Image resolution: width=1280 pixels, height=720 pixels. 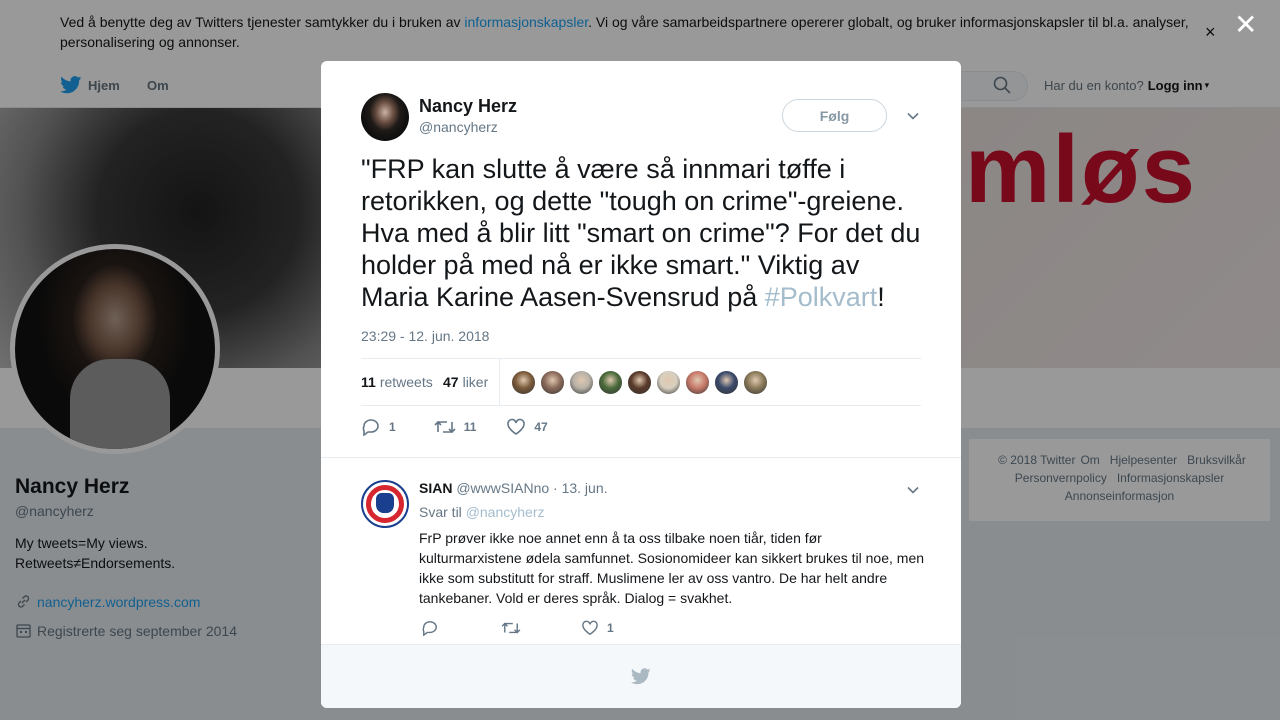 I want to click on retweets-count: 11, so click(x=368, y=382).